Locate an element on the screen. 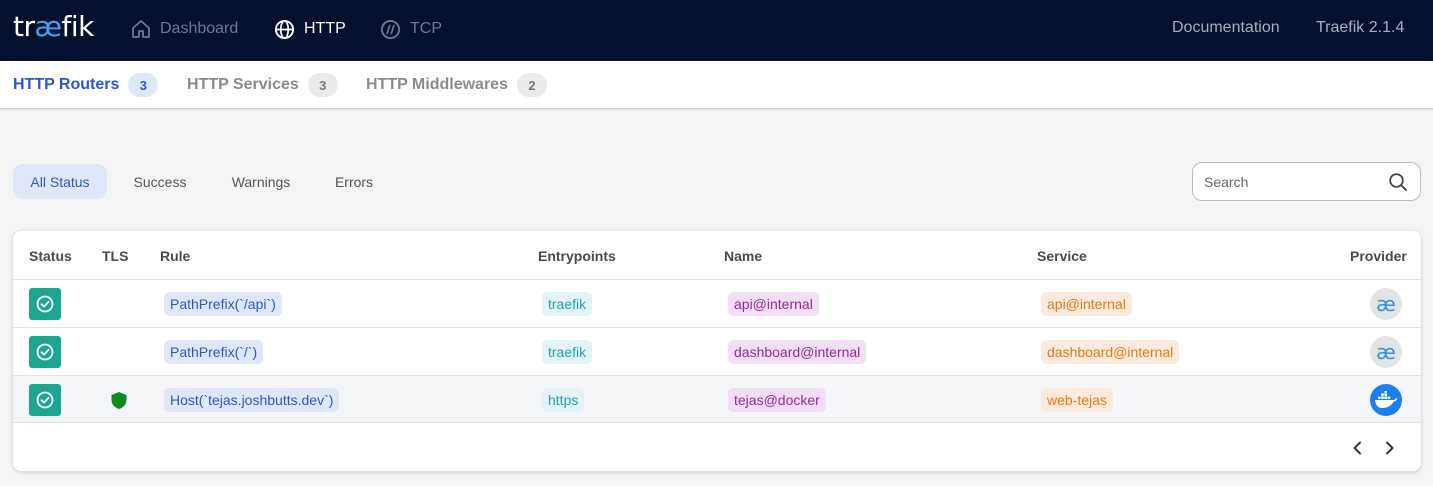  search-box is located at coordinates (1306, 181).